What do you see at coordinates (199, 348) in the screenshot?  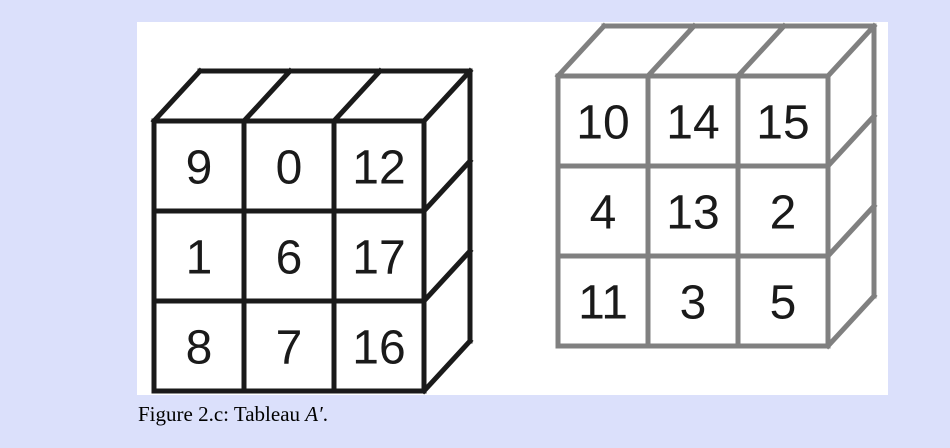 I see `cube-cell-number: 8` at bounding box center [199, 348].